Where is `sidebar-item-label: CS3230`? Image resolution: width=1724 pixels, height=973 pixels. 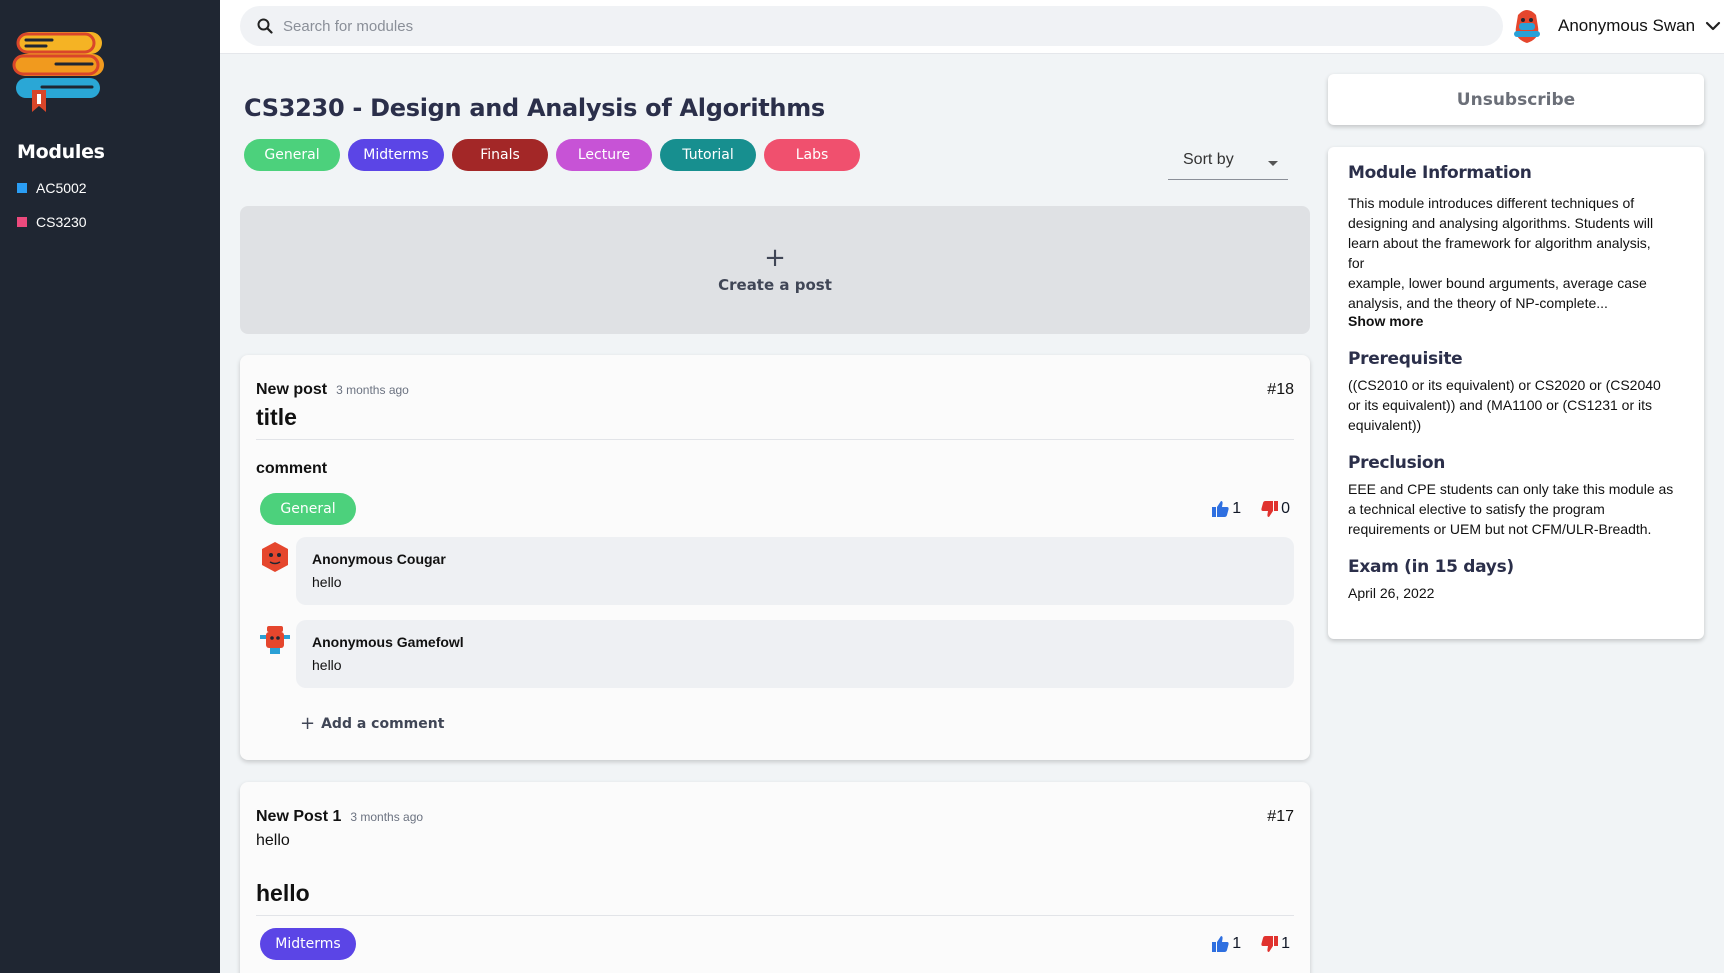 sidebar-item-label: CS3230 is located at coordinates (61, 222).